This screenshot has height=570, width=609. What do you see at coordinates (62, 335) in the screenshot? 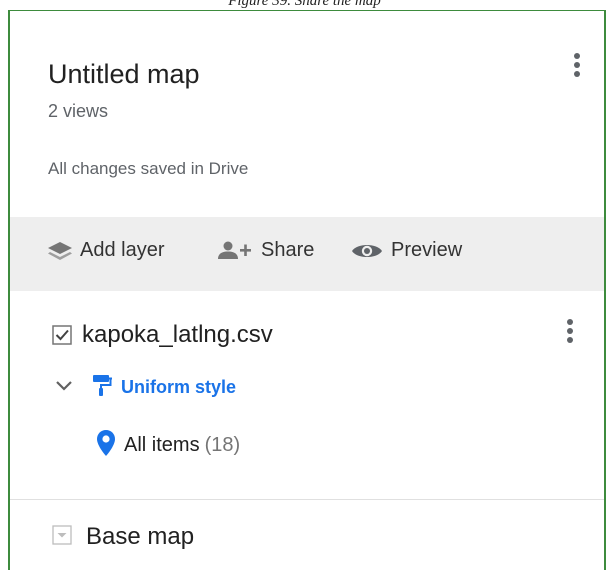
I see `layer-visibility-checkbox` at bounding box center [62, 335].